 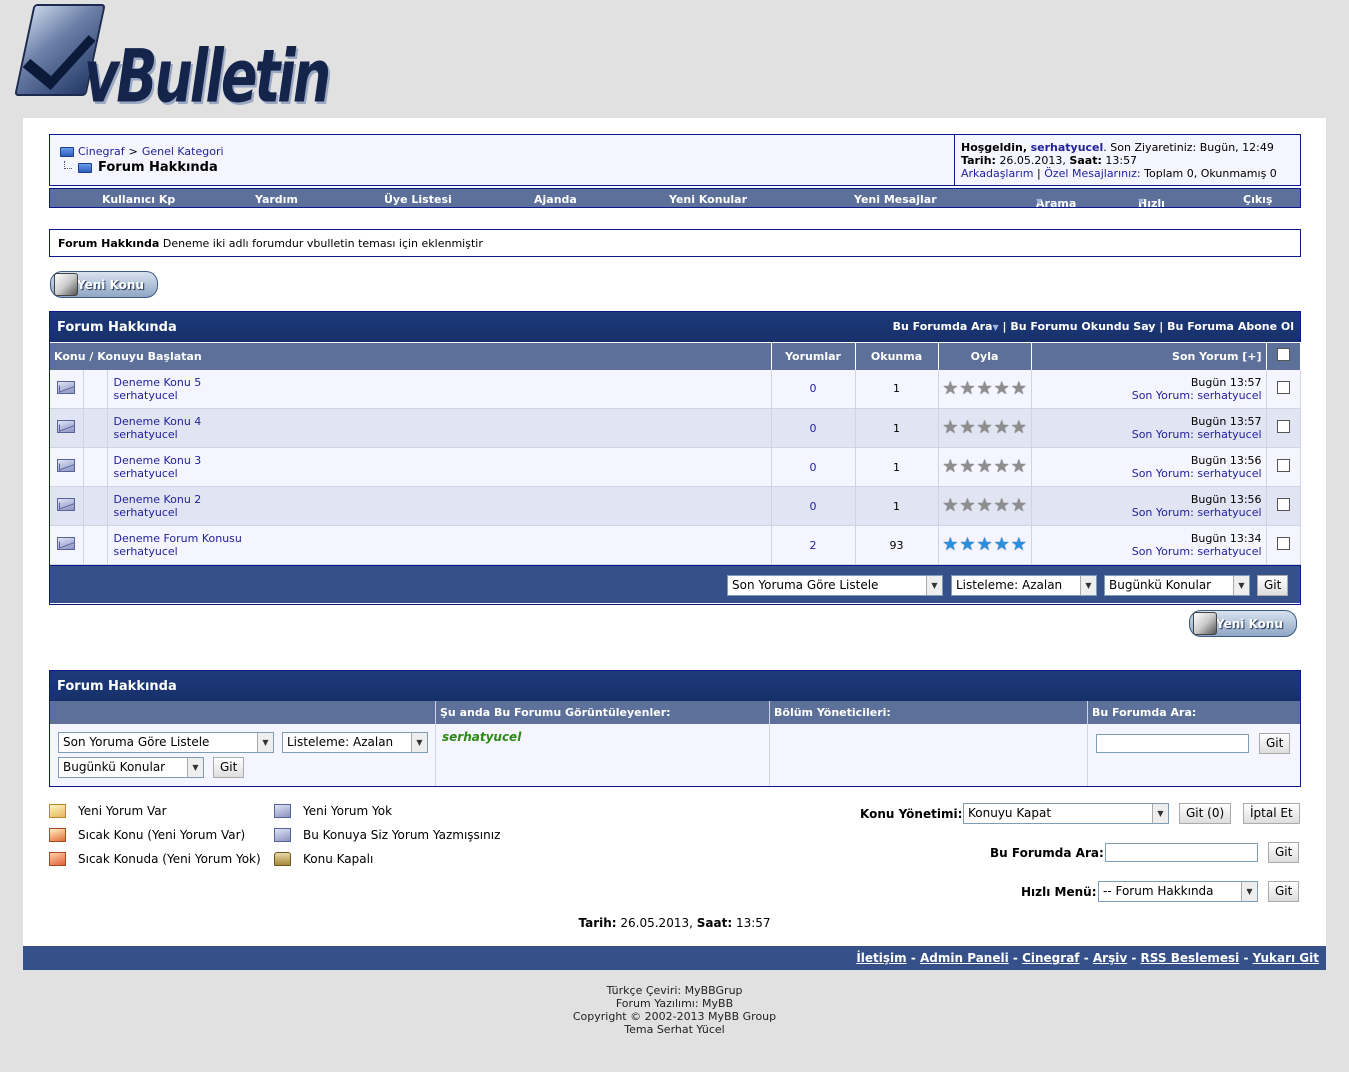 What do you see at coordinates (104, 284) in the screenshot?
I see `new-thread-button-top: Yeni Konu` at bounding box center [104, 284].